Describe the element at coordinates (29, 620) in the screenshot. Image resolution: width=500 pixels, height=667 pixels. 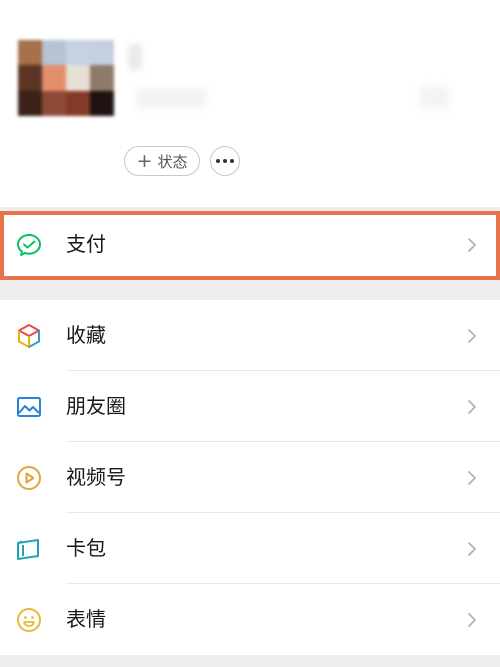
I see `sticker-smile-icon` at that location.